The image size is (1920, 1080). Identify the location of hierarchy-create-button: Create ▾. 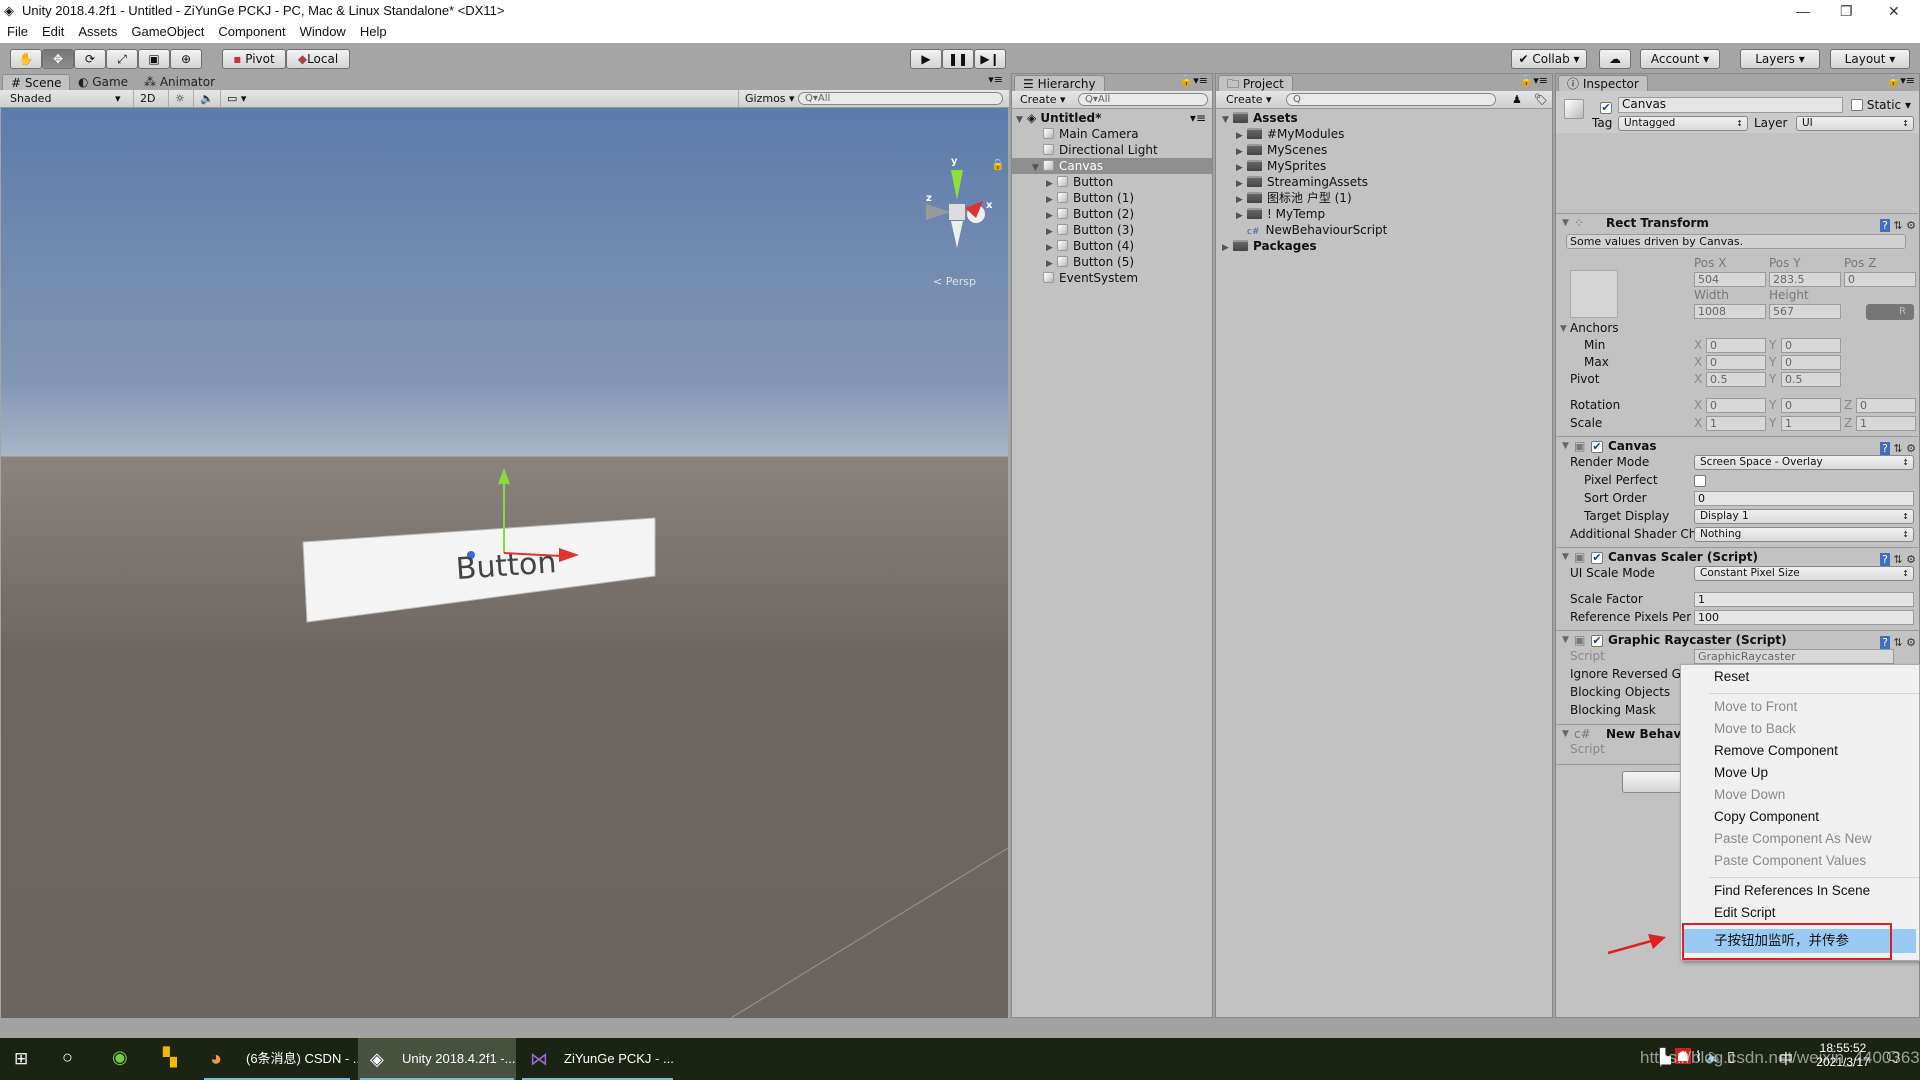
(1043, 99).